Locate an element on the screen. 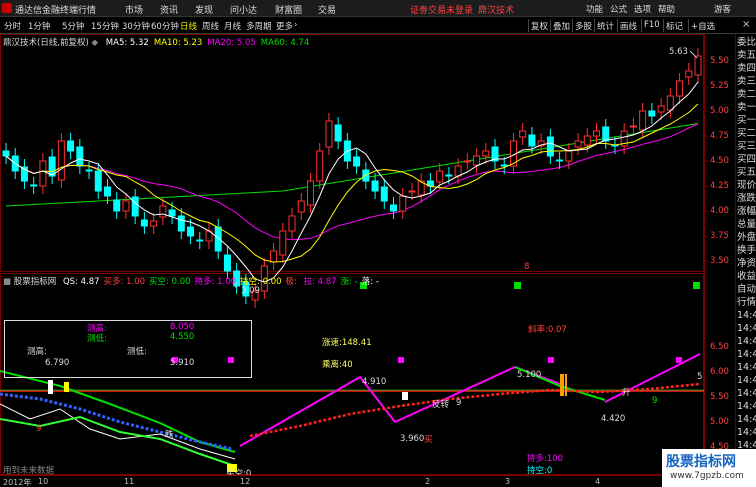 The width and height of the screenshot is (756, 487). f10-button: F10 is located at coordinates (651, 25).